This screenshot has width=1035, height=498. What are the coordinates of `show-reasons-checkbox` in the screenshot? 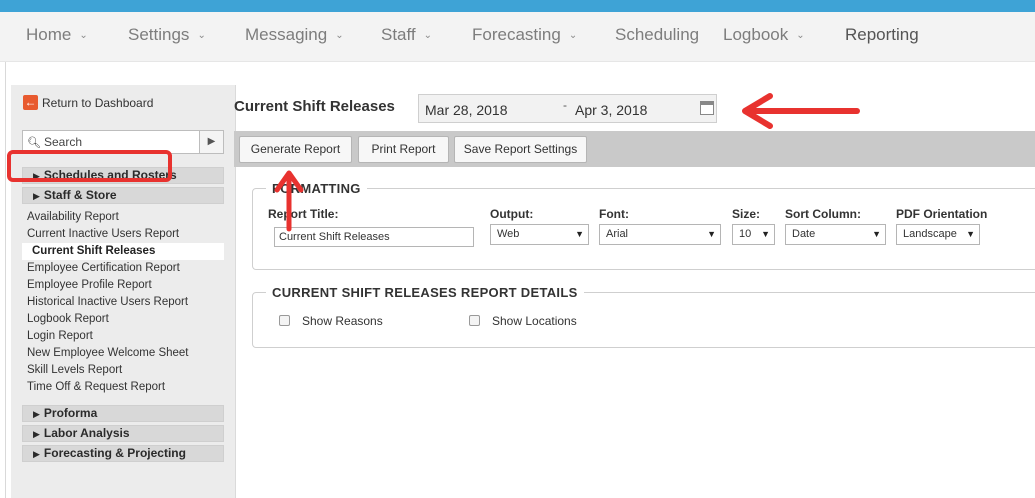 It's located at (284, 320).